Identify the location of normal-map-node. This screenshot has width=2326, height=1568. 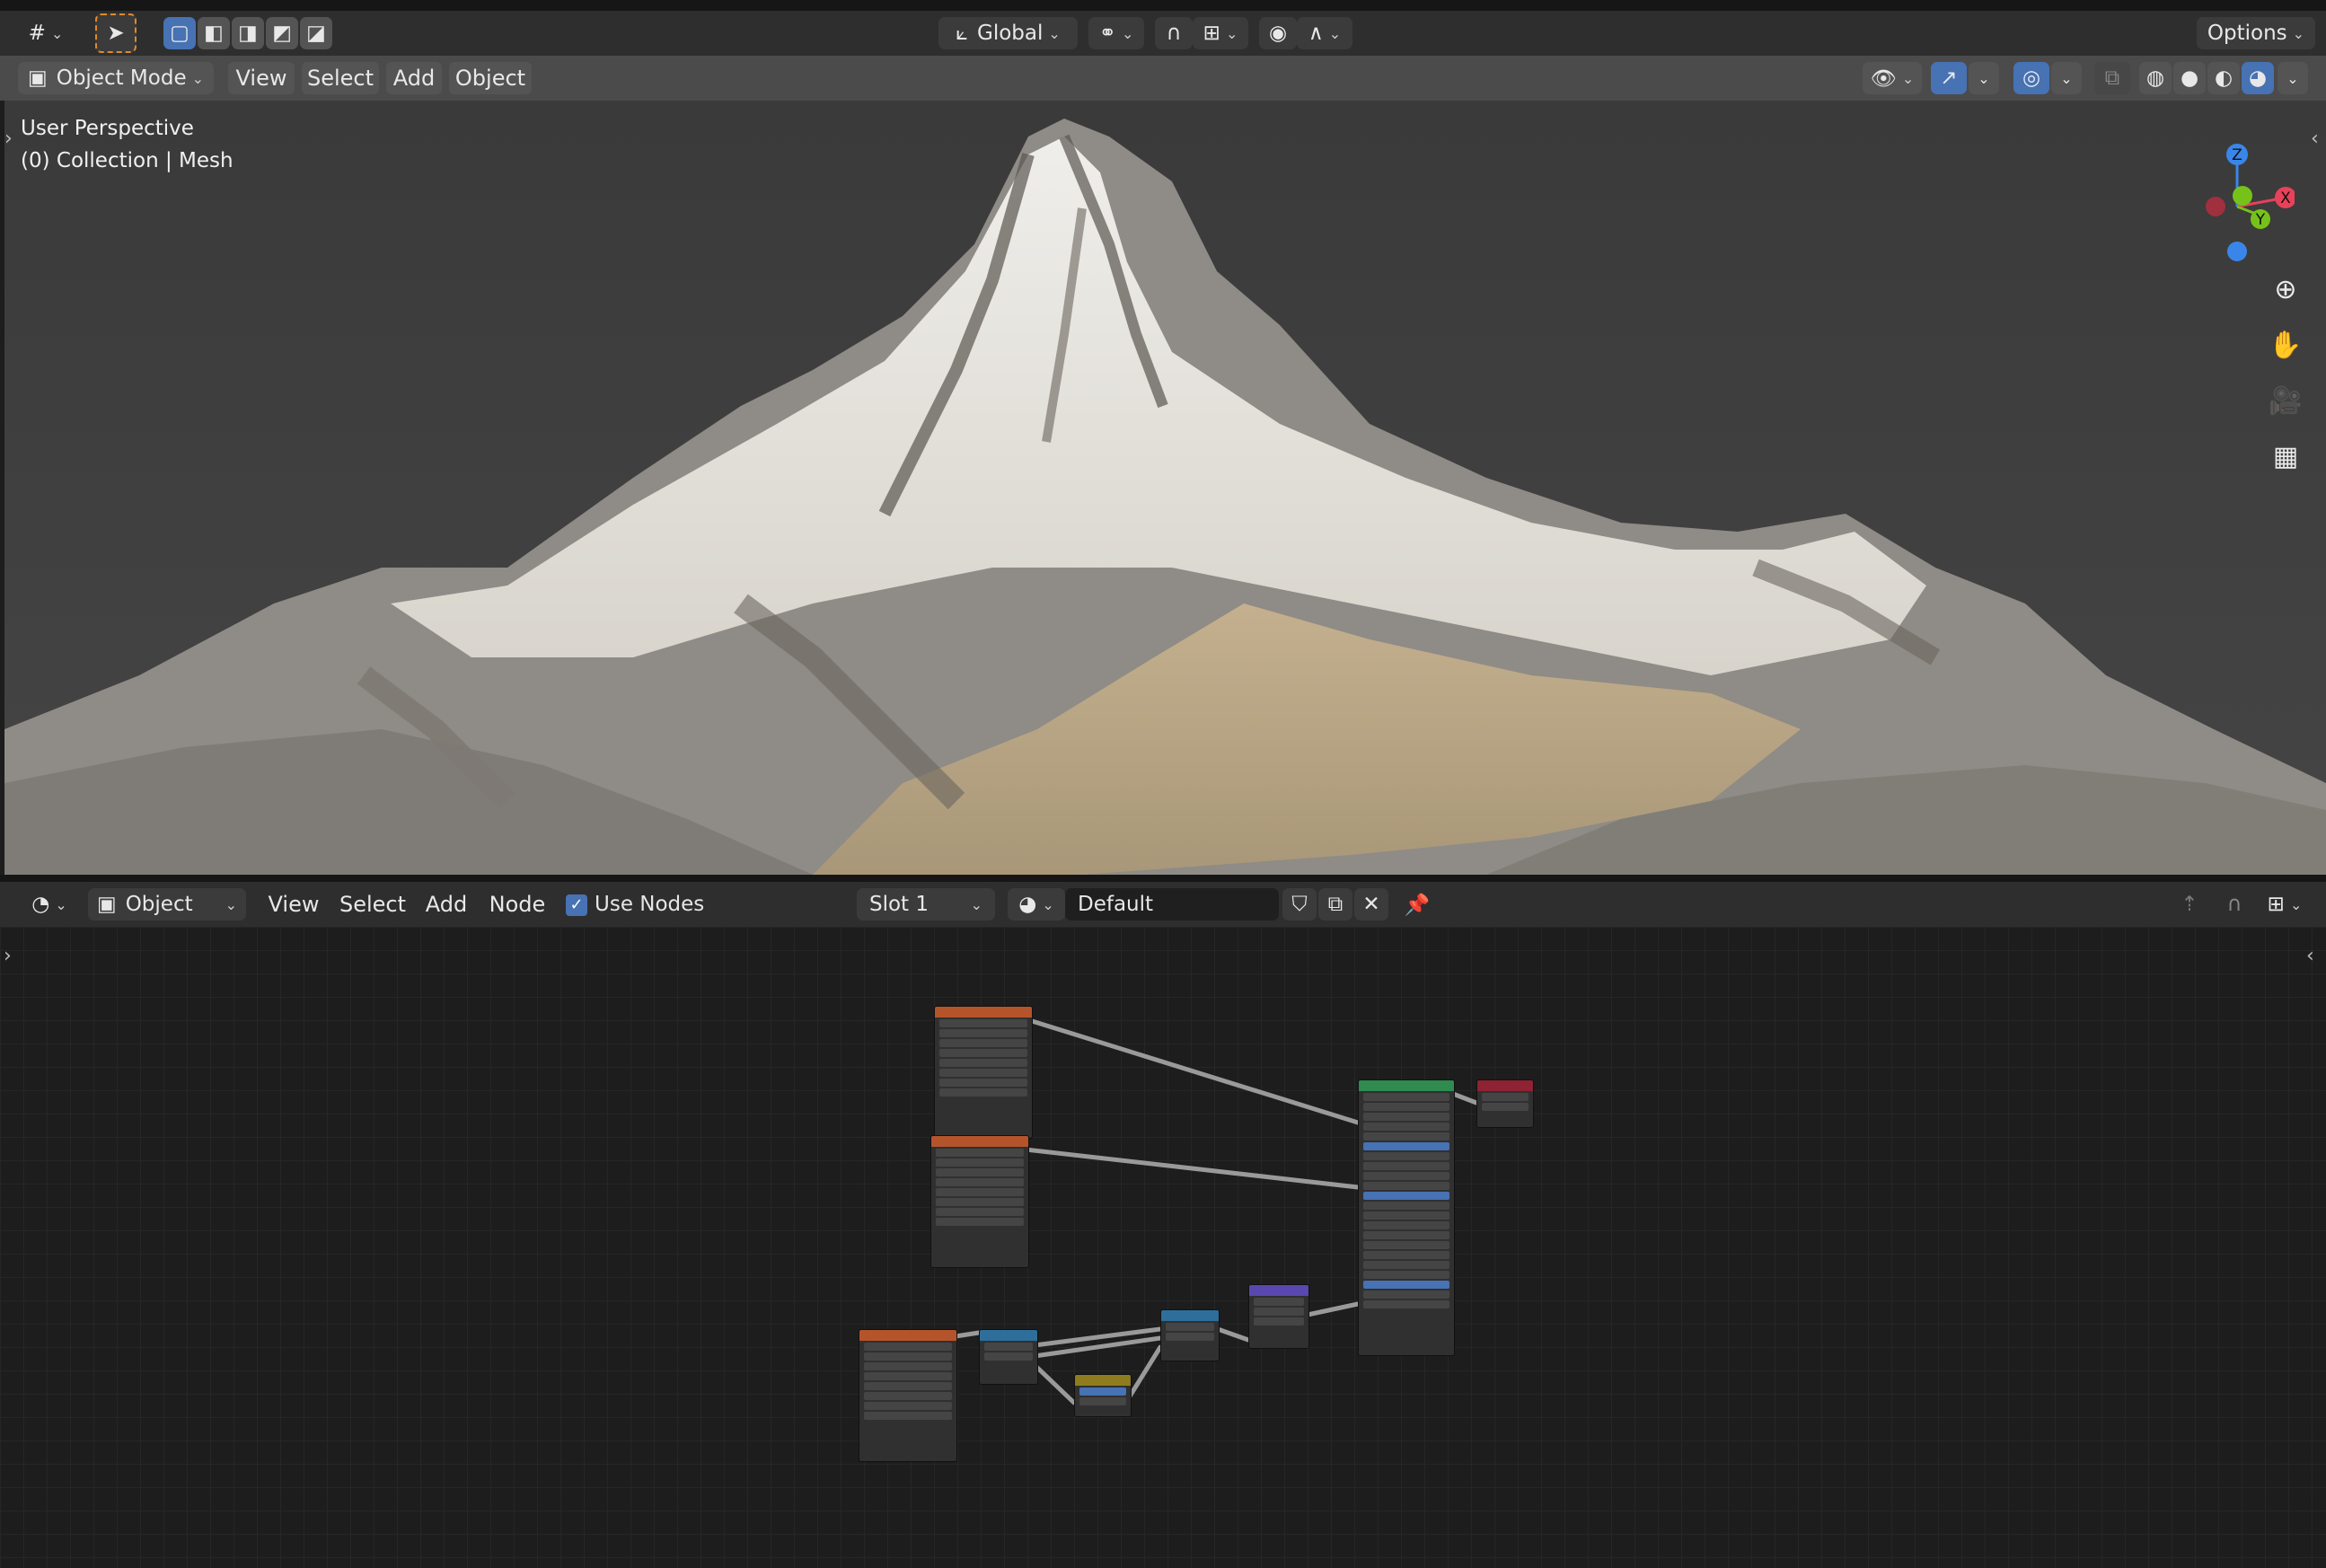
(1278, 1316).